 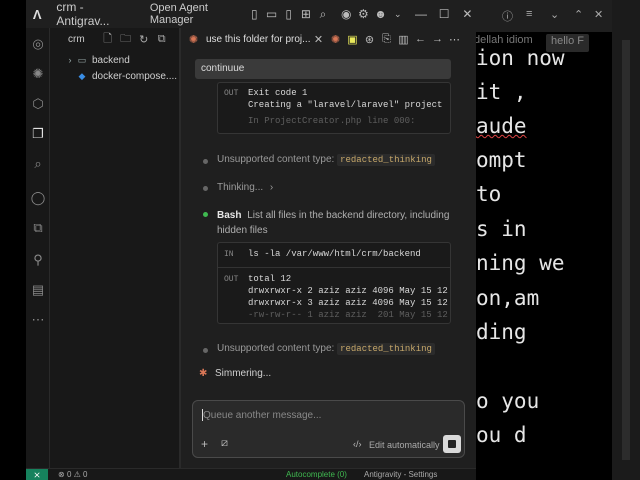 What do you see at coordinates (38, 104) in the screenshot?
I see `box-icon: ⬡` at bounding box center [38, 104].